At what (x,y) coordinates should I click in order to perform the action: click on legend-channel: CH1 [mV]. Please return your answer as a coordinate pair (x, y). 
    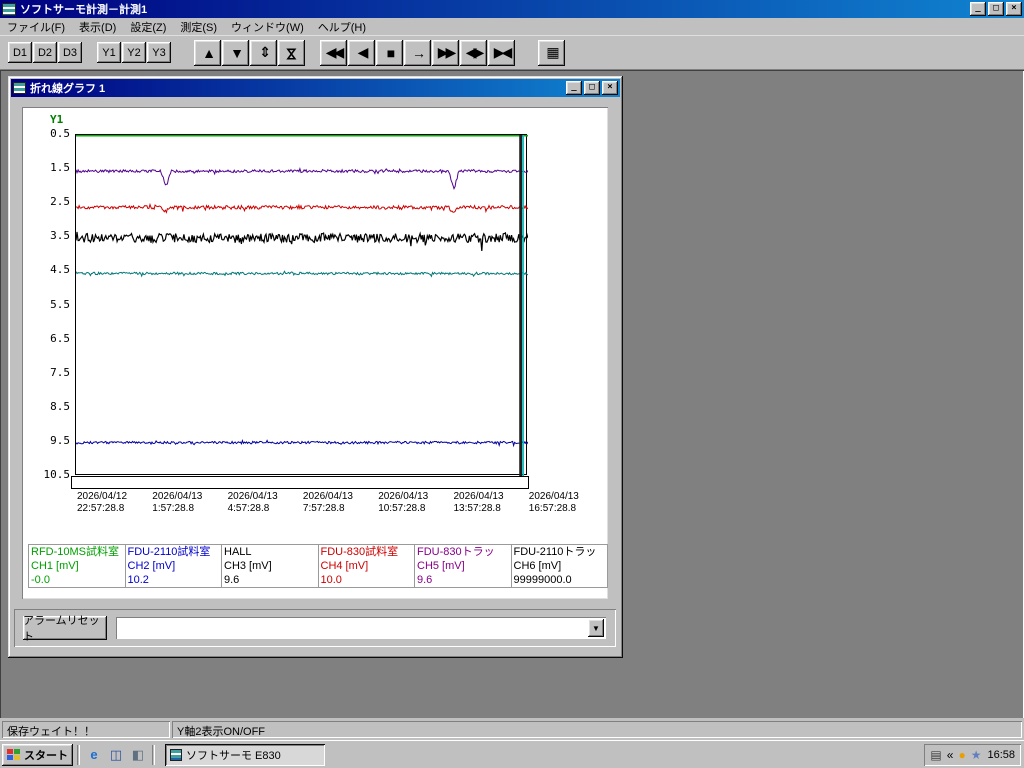
    Looking at the image, I should click on (55, 566).